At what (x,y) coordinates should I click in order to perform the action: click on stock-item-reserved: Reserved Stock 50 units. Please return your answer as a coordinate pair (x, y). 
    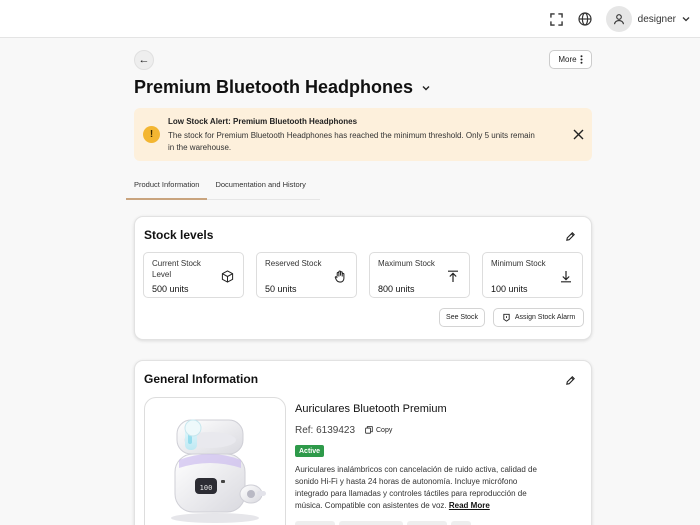
    Looking at the image, I should click on (306, 275).